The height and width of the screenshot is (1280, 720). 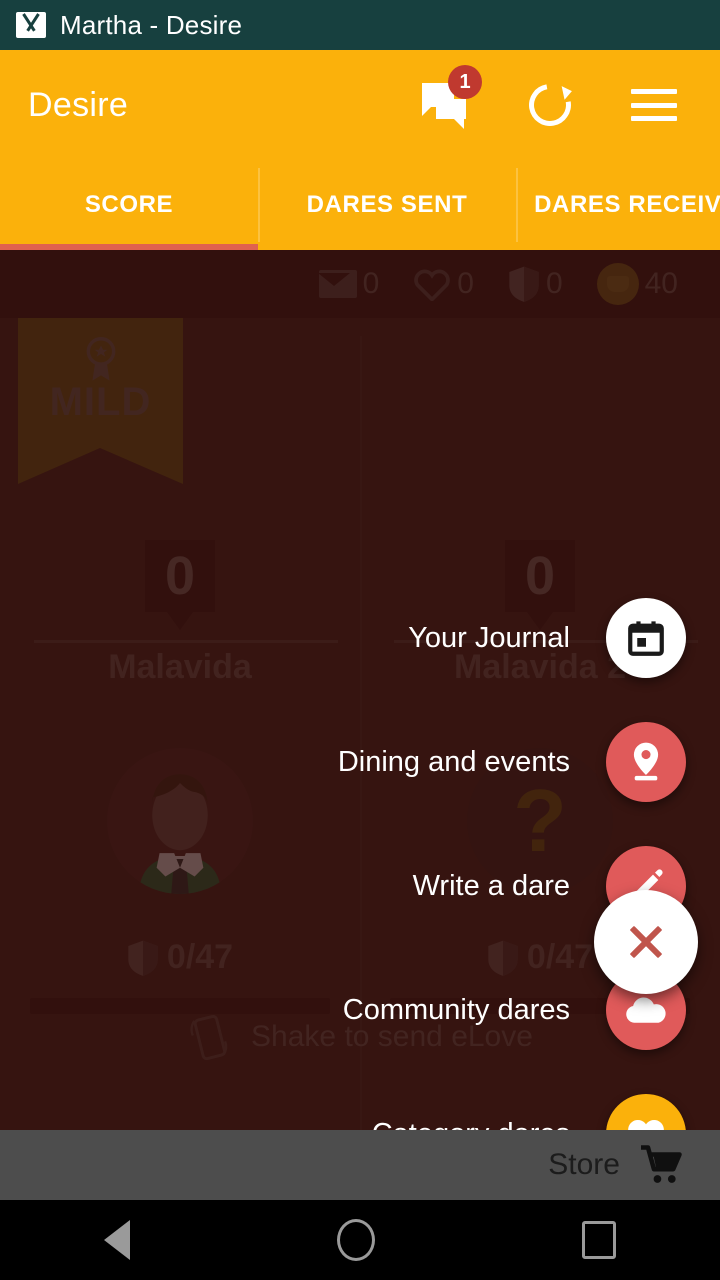 I want to click on android-nav-bar, so click(x=360, y=1240).